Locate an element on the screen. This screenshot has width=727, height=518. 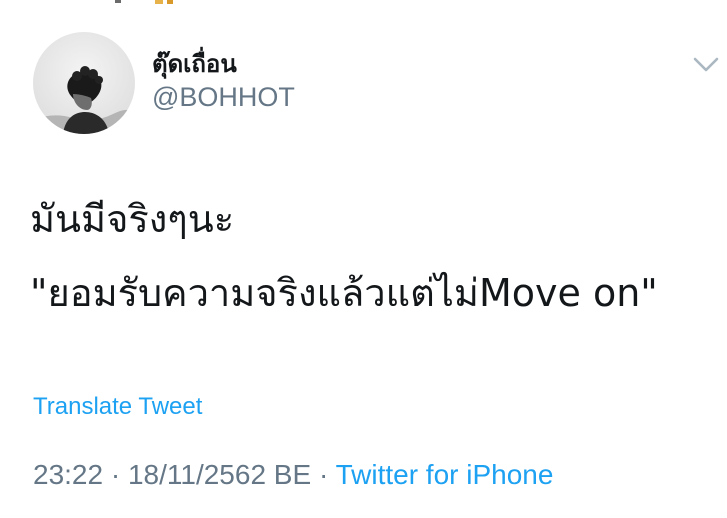
tweet-time: 23:22 is located at coordinates (68, 474).